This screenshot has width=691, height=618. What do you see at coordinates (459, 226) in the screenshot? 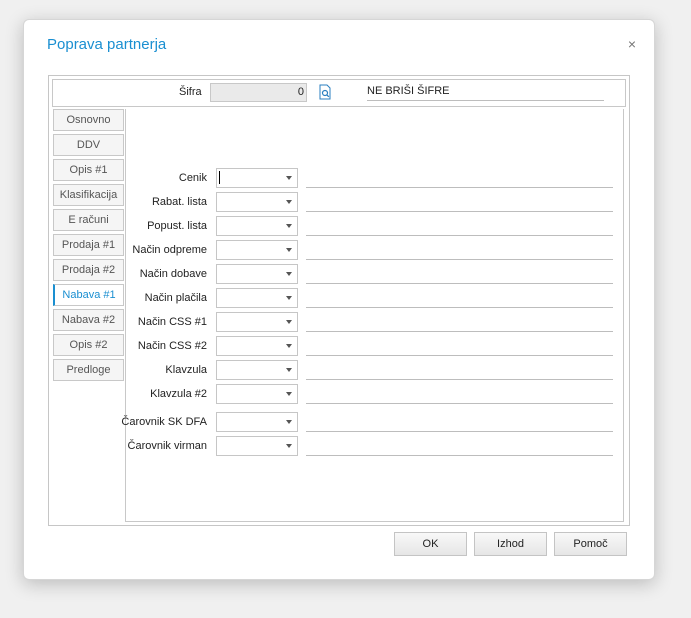
I see `popust-lista-description` at bounding box center [459, 226].